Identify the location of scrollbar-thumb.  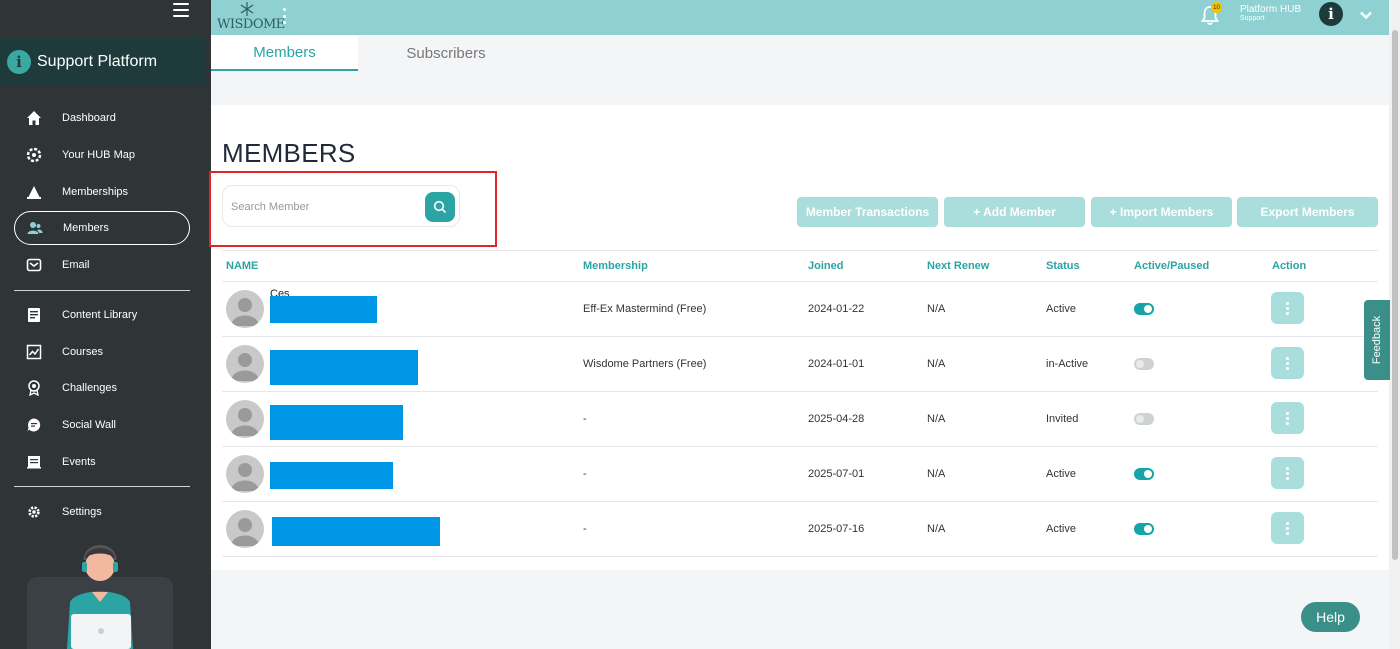
(1395, 295).